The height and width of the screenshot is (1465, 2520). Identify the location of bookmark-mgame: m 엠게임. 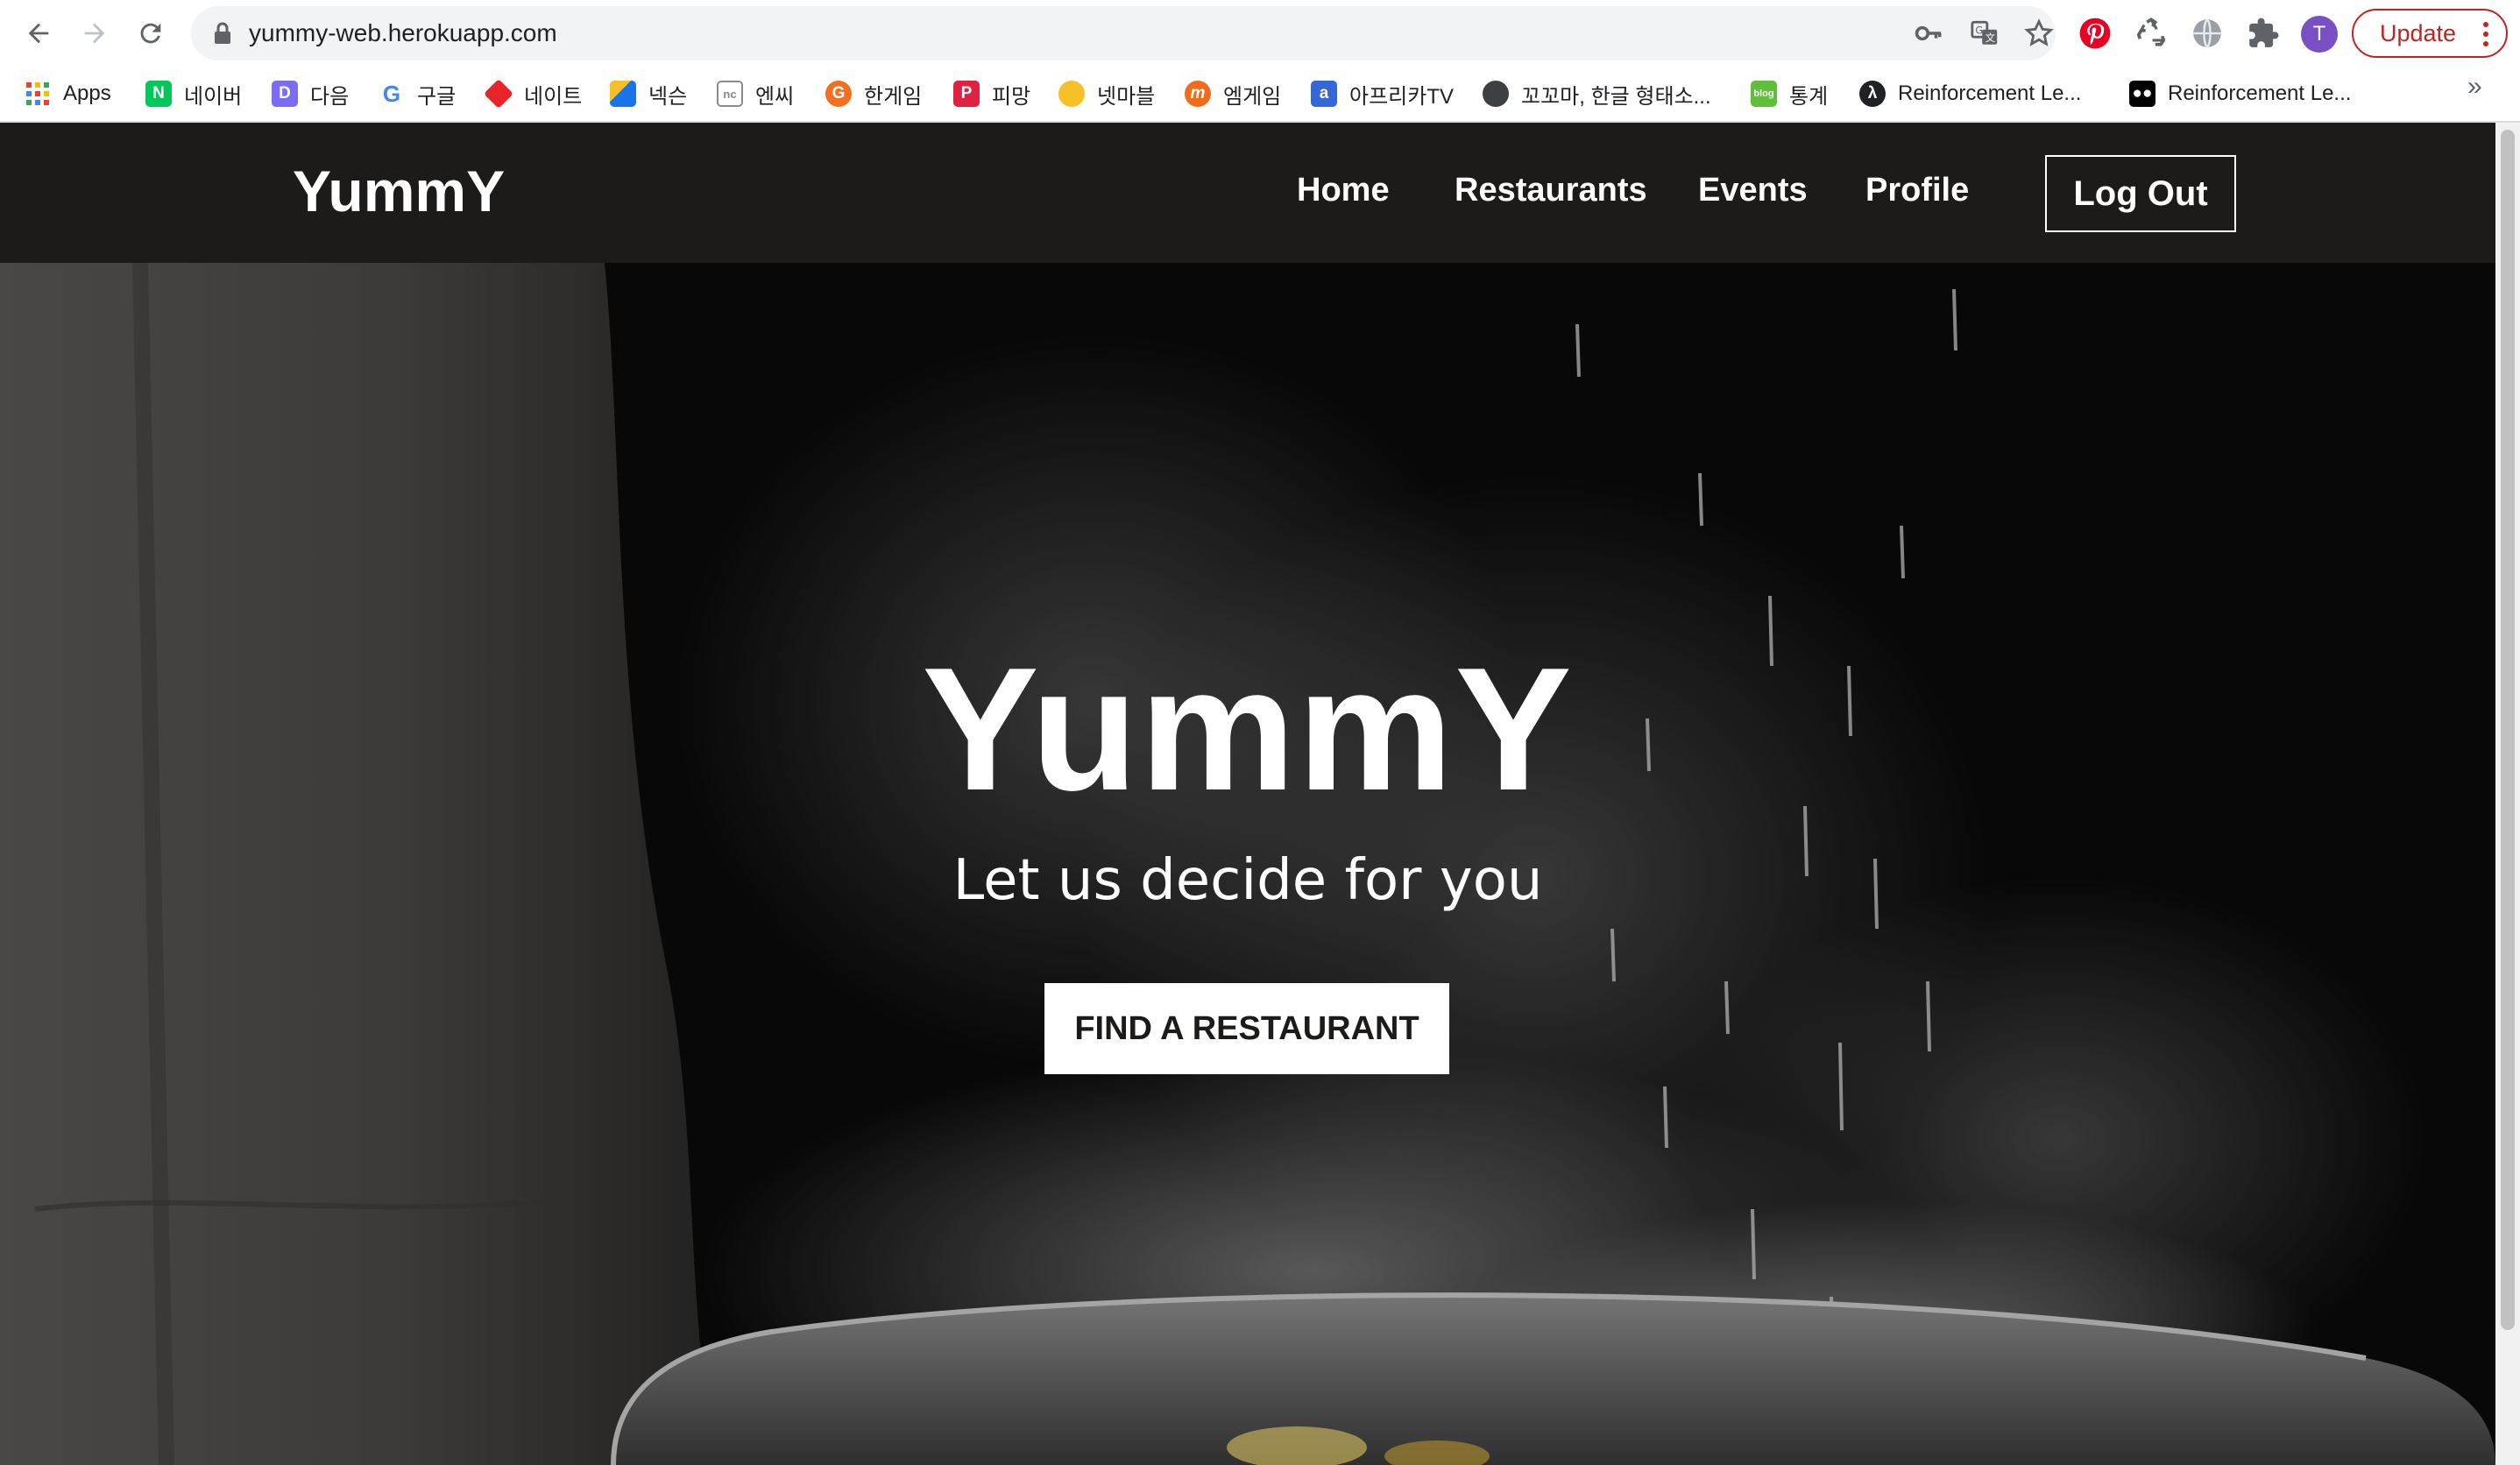
(1233, 94).